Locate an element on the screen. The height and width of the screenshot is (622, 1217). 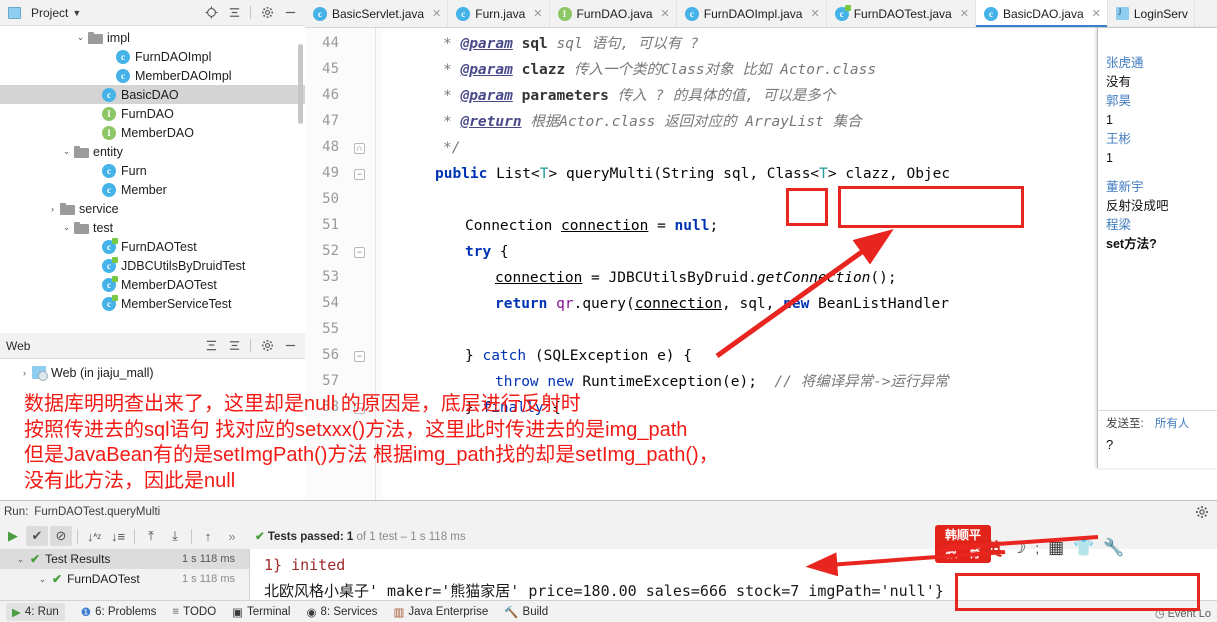
wrench-icon: 🔧 is located at coordinates (1113, 548).